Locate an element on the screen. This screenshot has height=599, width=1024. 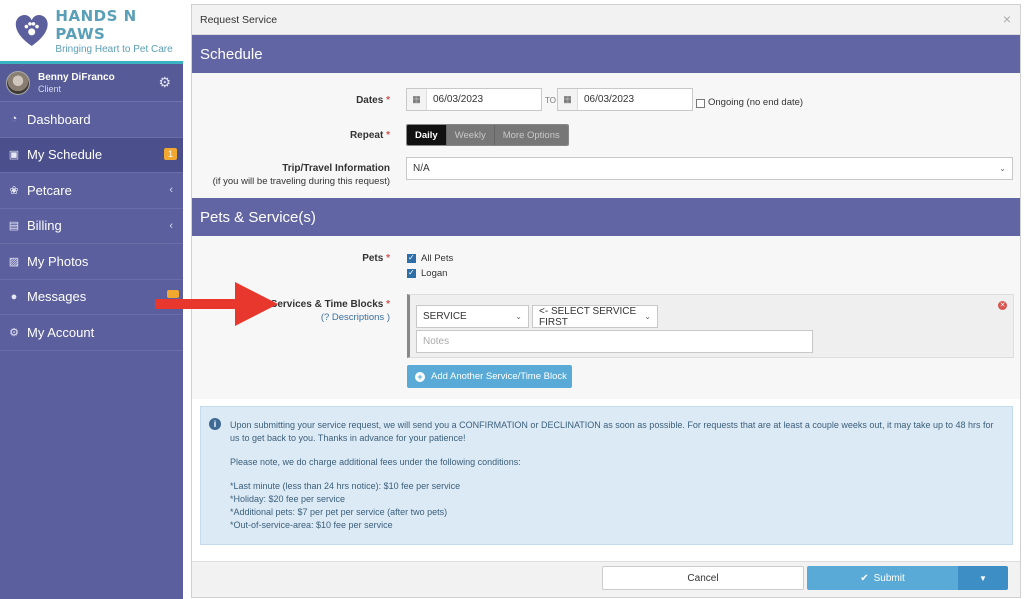
red-arrow-icon is located at coordinates (216, 304).